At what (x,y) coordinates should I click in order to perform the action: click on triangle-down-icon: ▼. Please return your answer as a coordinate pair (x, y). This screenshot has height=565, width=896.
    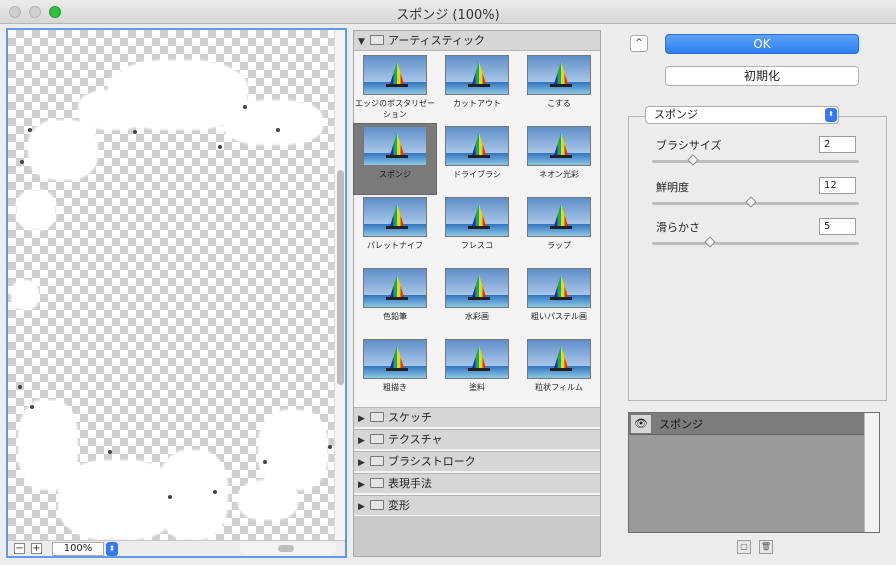
    Looking at the image, I should click on (361, 42).